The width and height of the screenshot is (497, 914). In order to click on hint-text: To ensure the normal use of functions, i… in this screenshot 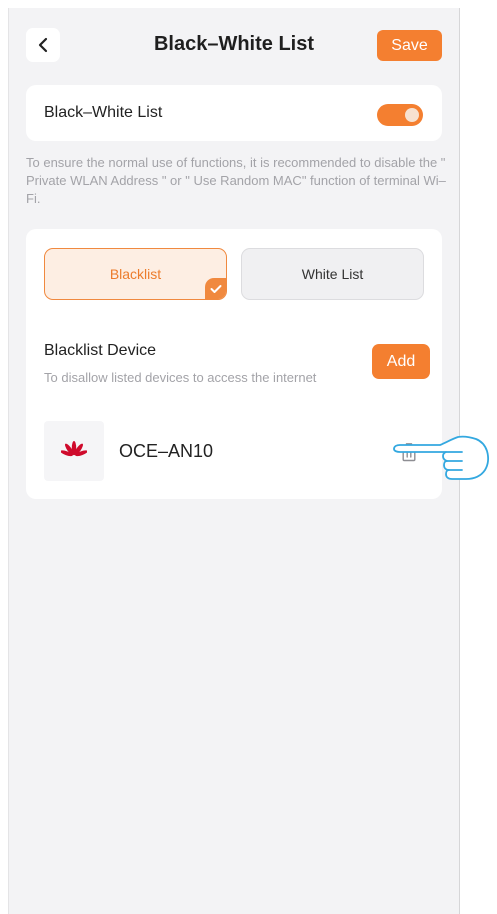, I will do `click(236, 180)`.